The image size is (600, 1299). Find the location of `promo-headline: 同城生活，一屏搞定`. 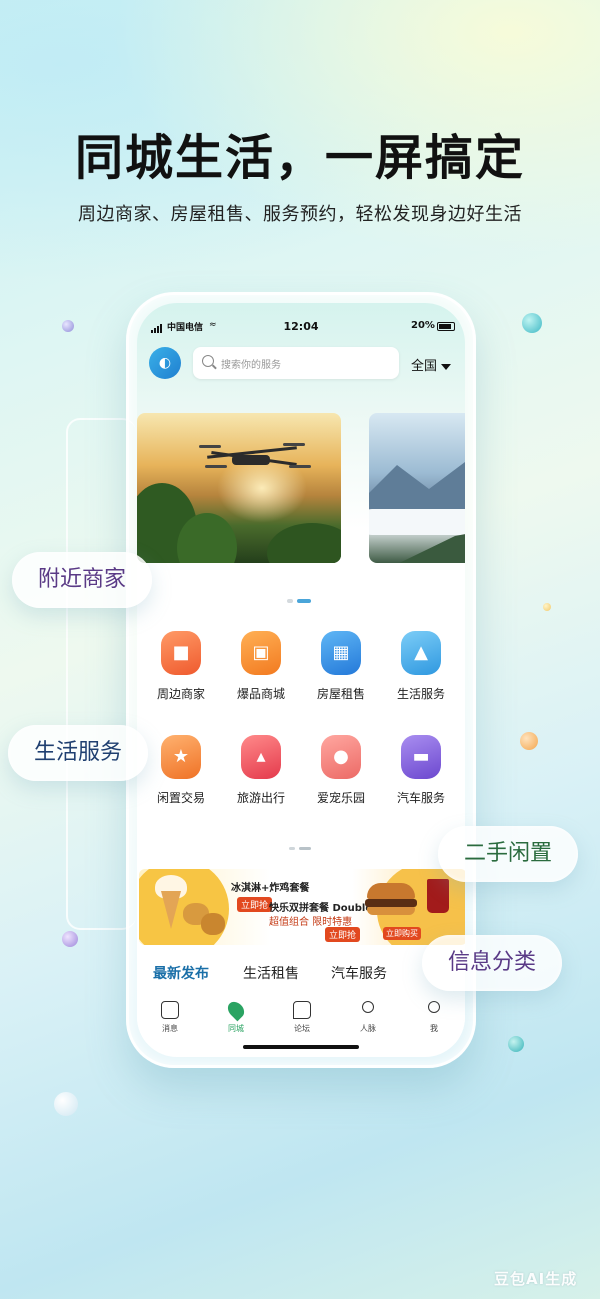

promo-headline: 同城生活，一屏搞定 is located at coordinates (299, 158).